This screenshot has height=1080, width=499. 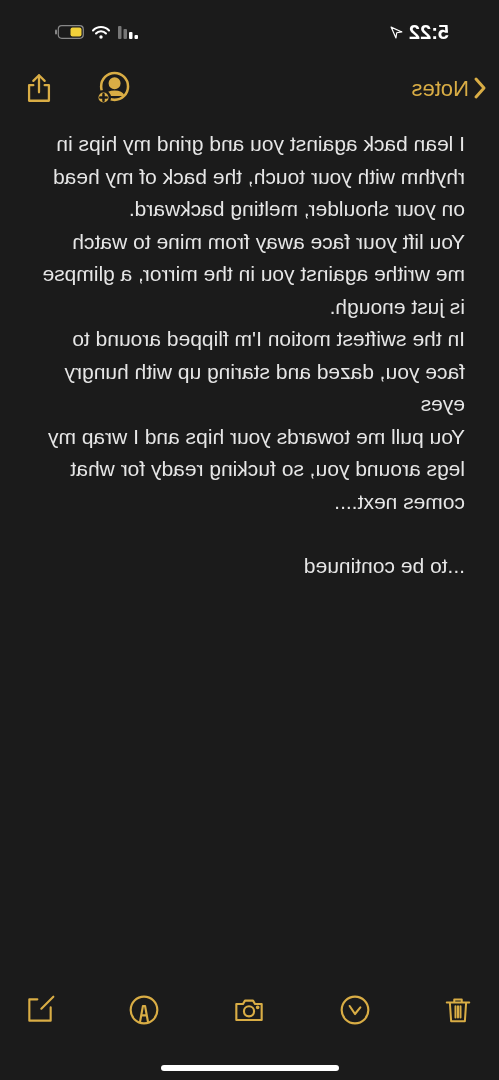 What do you see at coordinates (143, 1010) in the screenshot?
I see `pen-tip-circle-icon` at bounding box center [143, 1010].